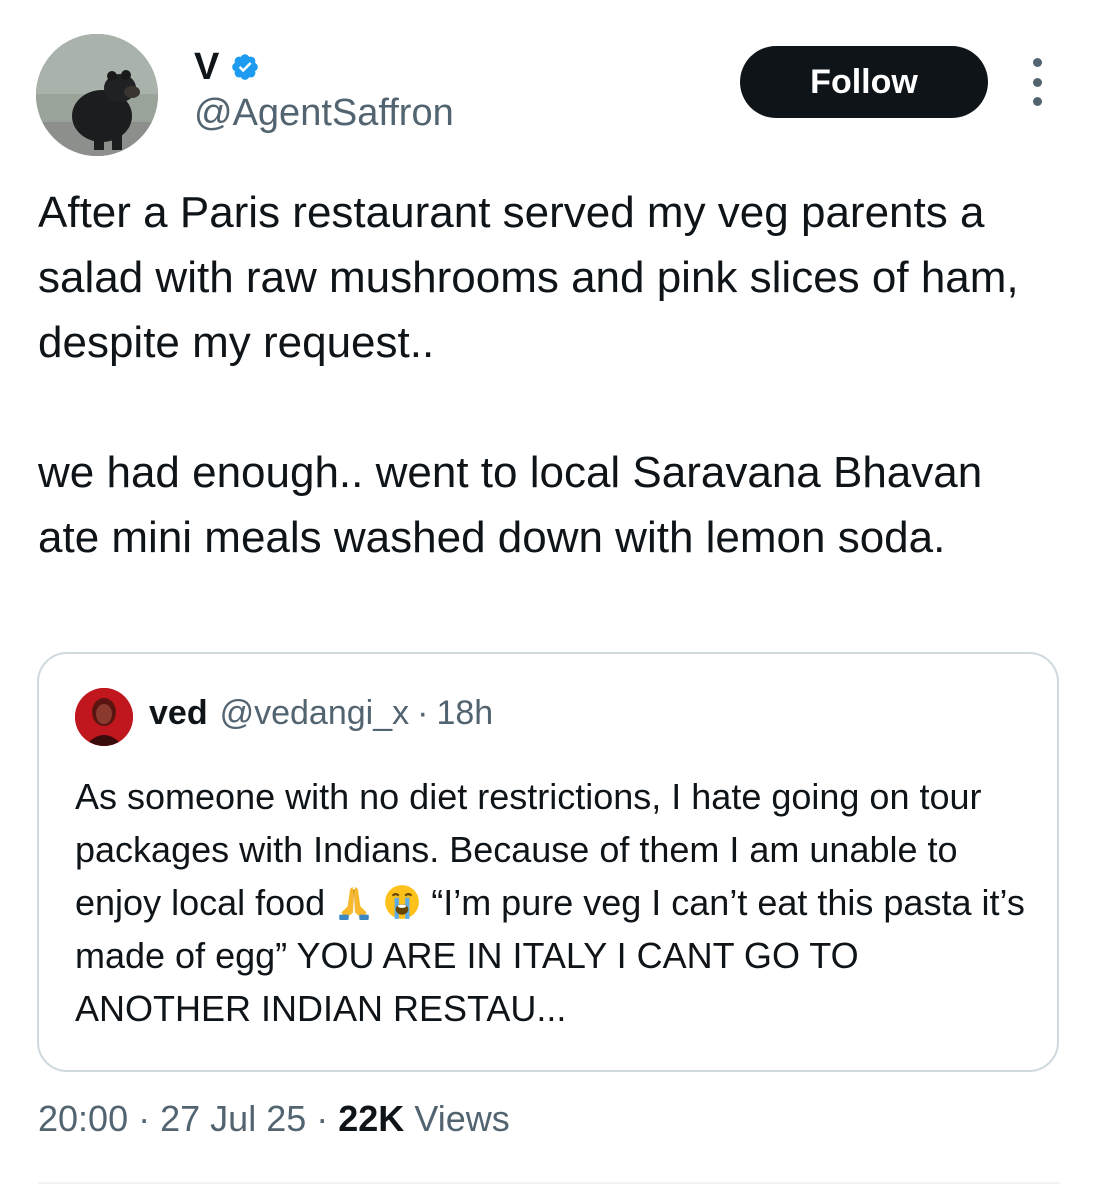  I want to click on quoted-timestamp: 18h, so click(464, 713).